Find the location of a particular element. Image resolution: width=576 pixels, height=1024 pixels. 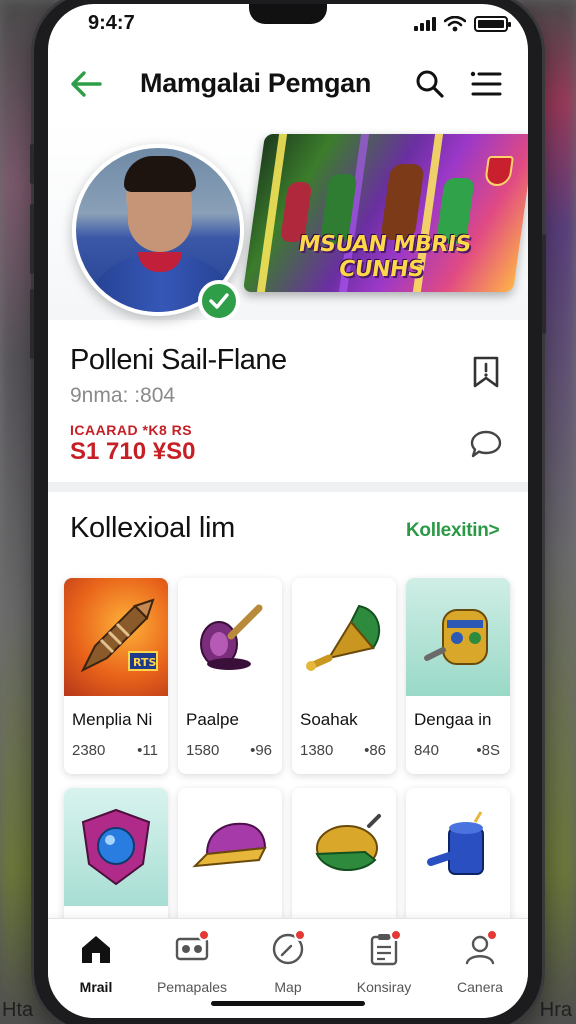

item-name: Soahak is located at coordinates (329, 719).